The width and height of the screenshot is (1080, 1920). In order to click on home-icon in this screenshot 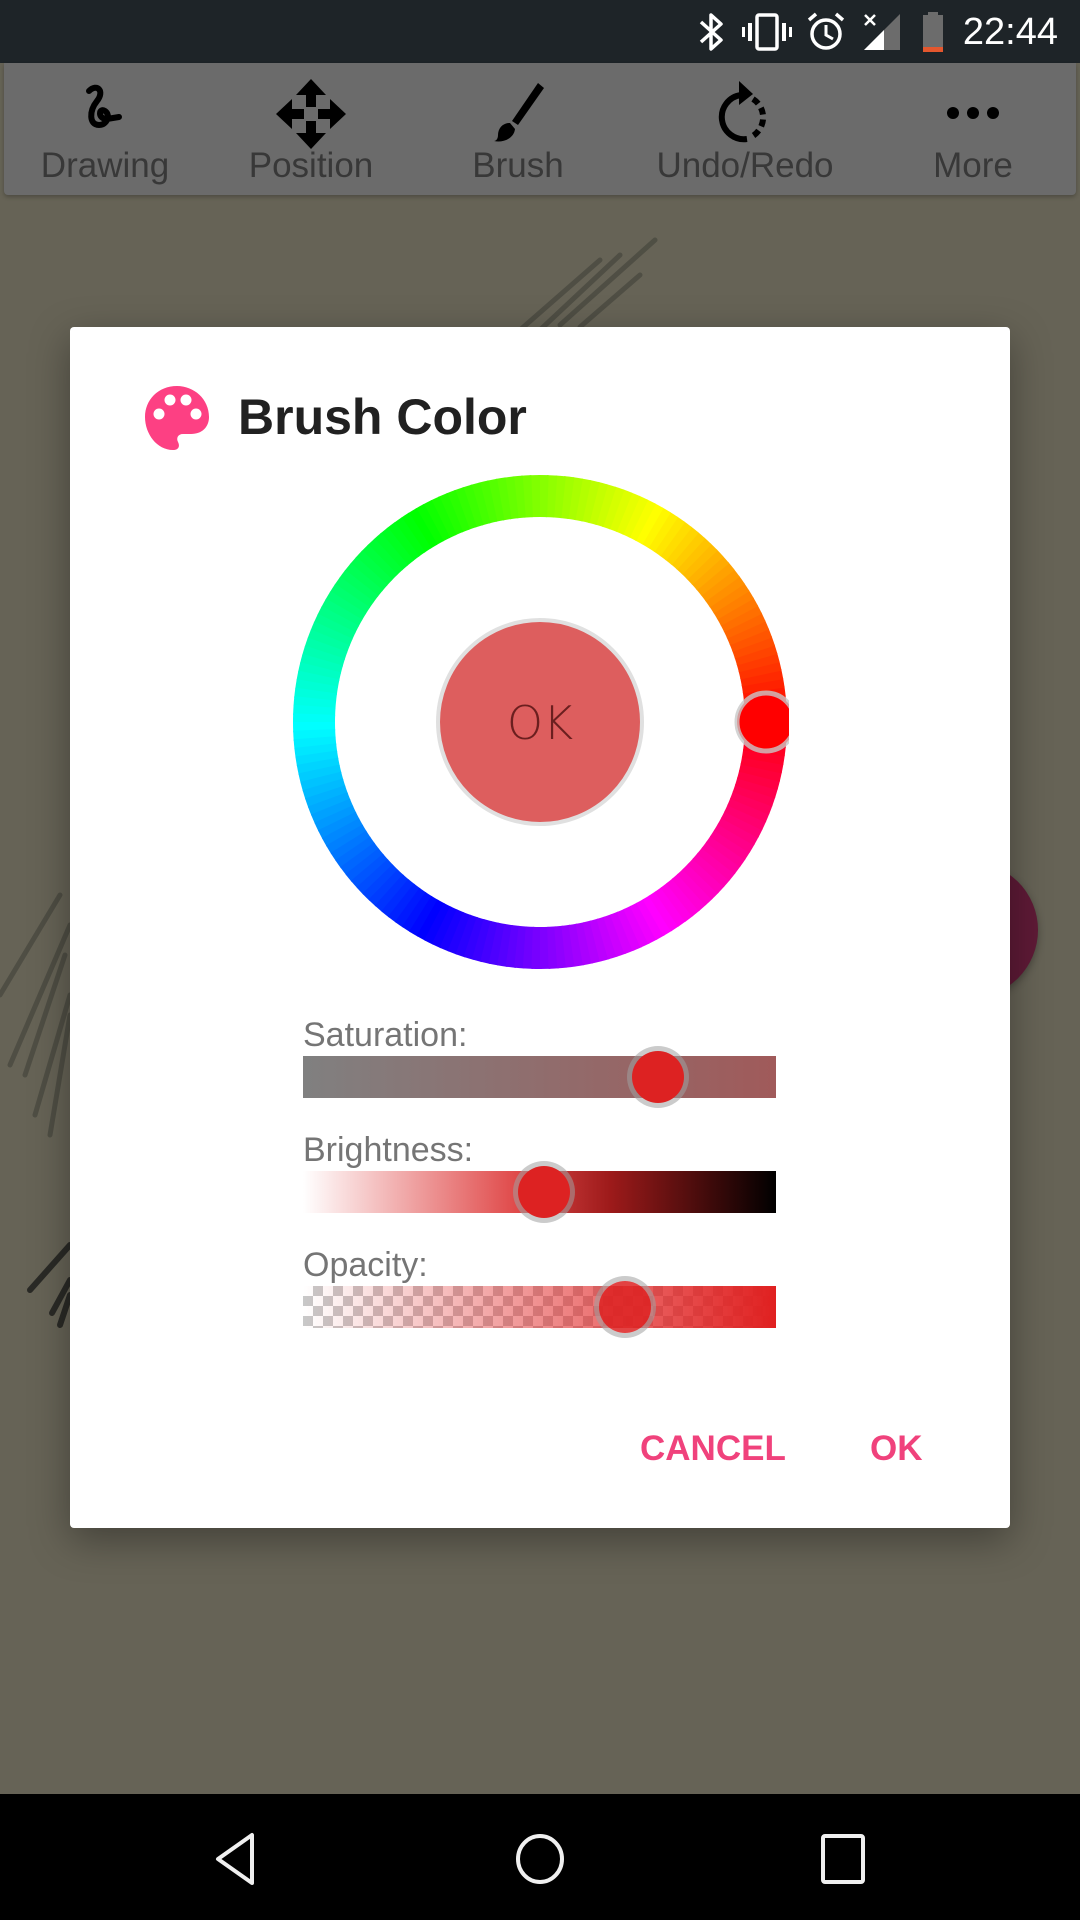, I will do `click(540, 1859)`.